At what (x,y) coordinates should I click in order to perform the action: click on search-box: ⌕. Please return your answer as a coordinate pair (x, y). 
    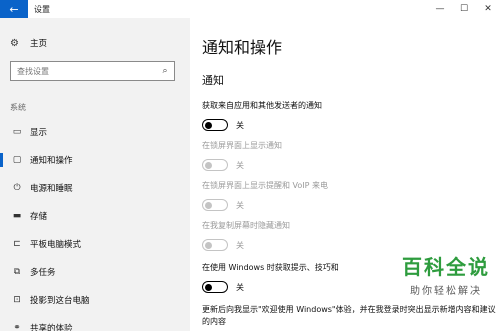
    Looking at the image, I should click on (92, 71).